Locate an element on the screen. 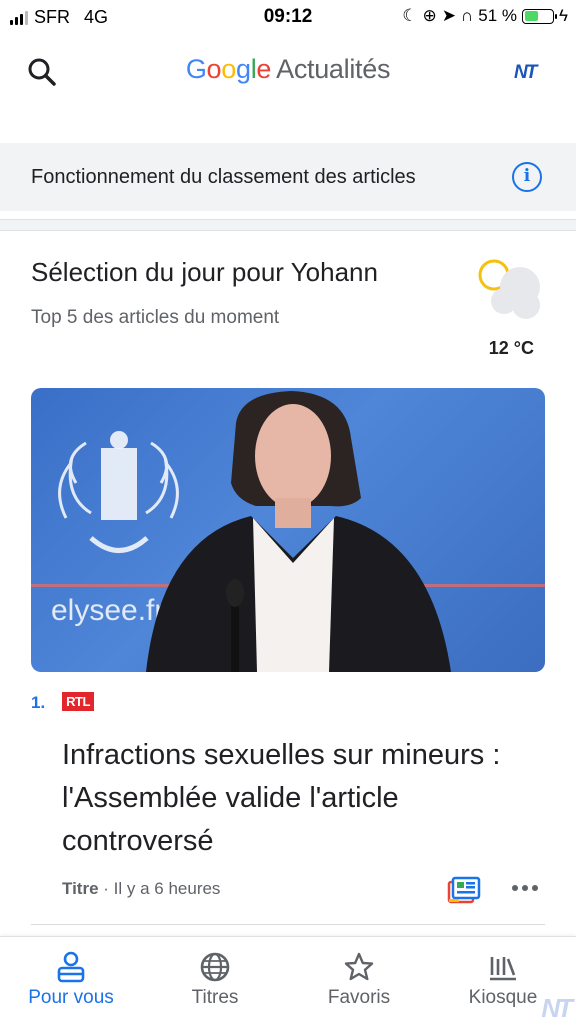 This screenshot has width=576, height=1024. info-icon: i is located at coordinates (527, 177).